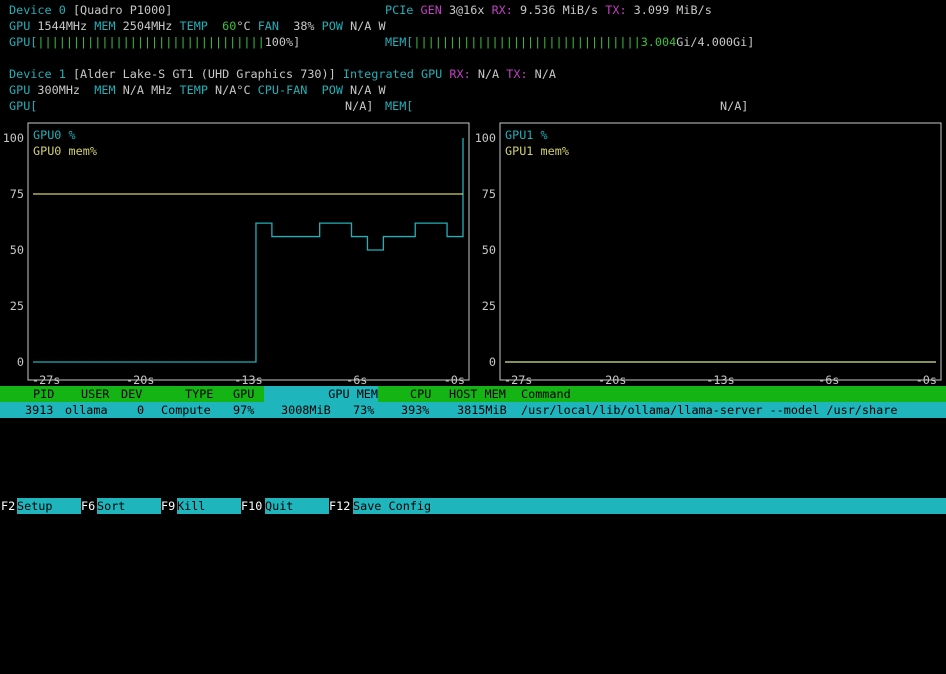  Describe the element at coordinates (122, 10) in the screenshot. I see `device0-name: [Quadro P1000]` at that location.